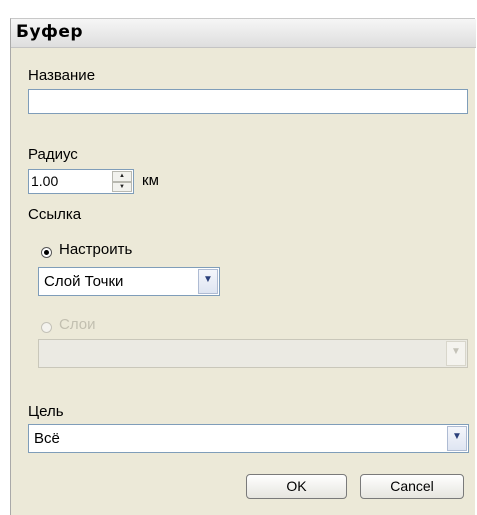  I want to click on target-select: Всё ▼, so click(248, 438).